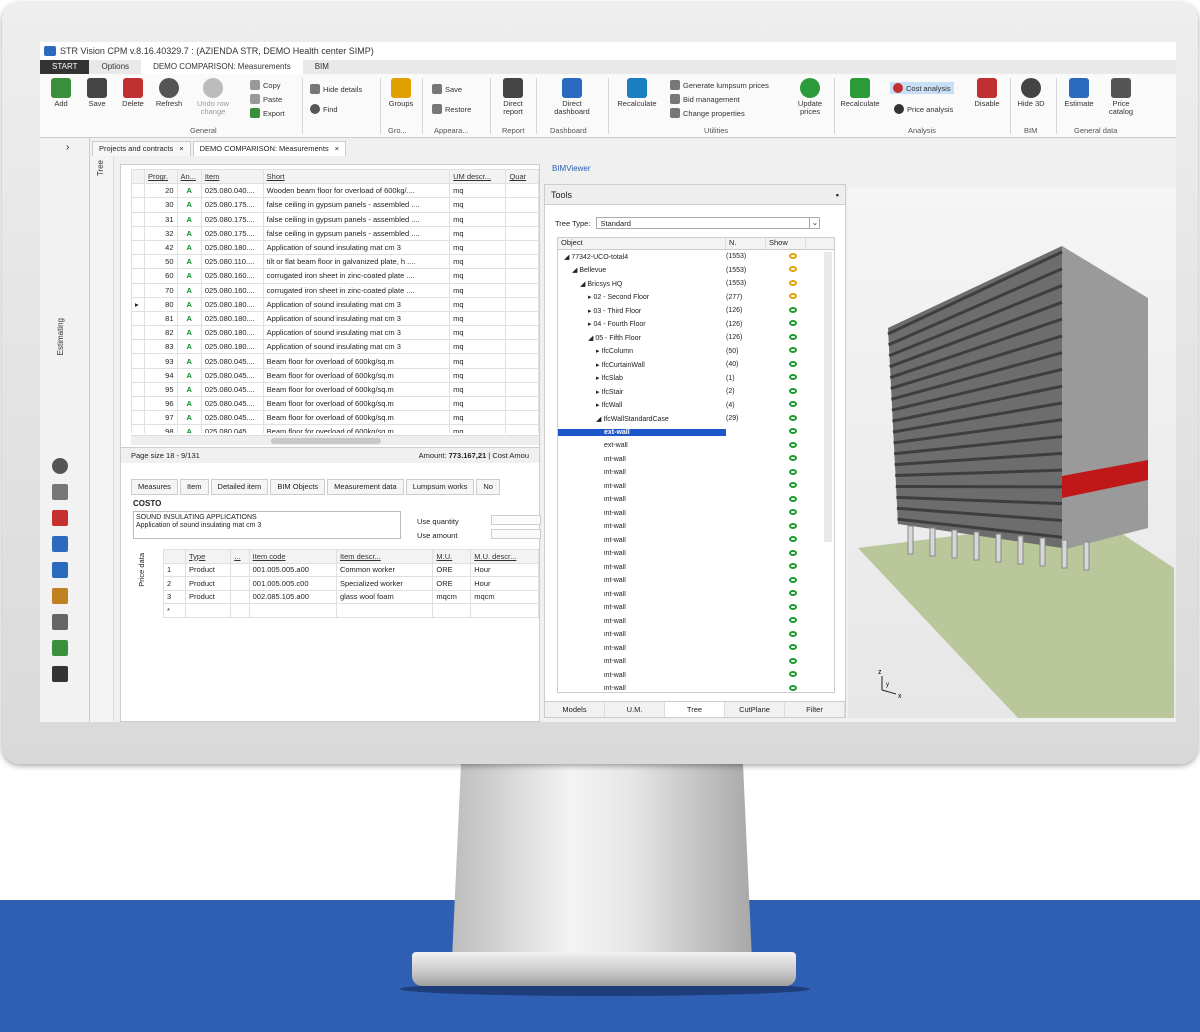 This screenshot has width=1200, height=1032. I want to click on estimate-icon, so click(60, 544).